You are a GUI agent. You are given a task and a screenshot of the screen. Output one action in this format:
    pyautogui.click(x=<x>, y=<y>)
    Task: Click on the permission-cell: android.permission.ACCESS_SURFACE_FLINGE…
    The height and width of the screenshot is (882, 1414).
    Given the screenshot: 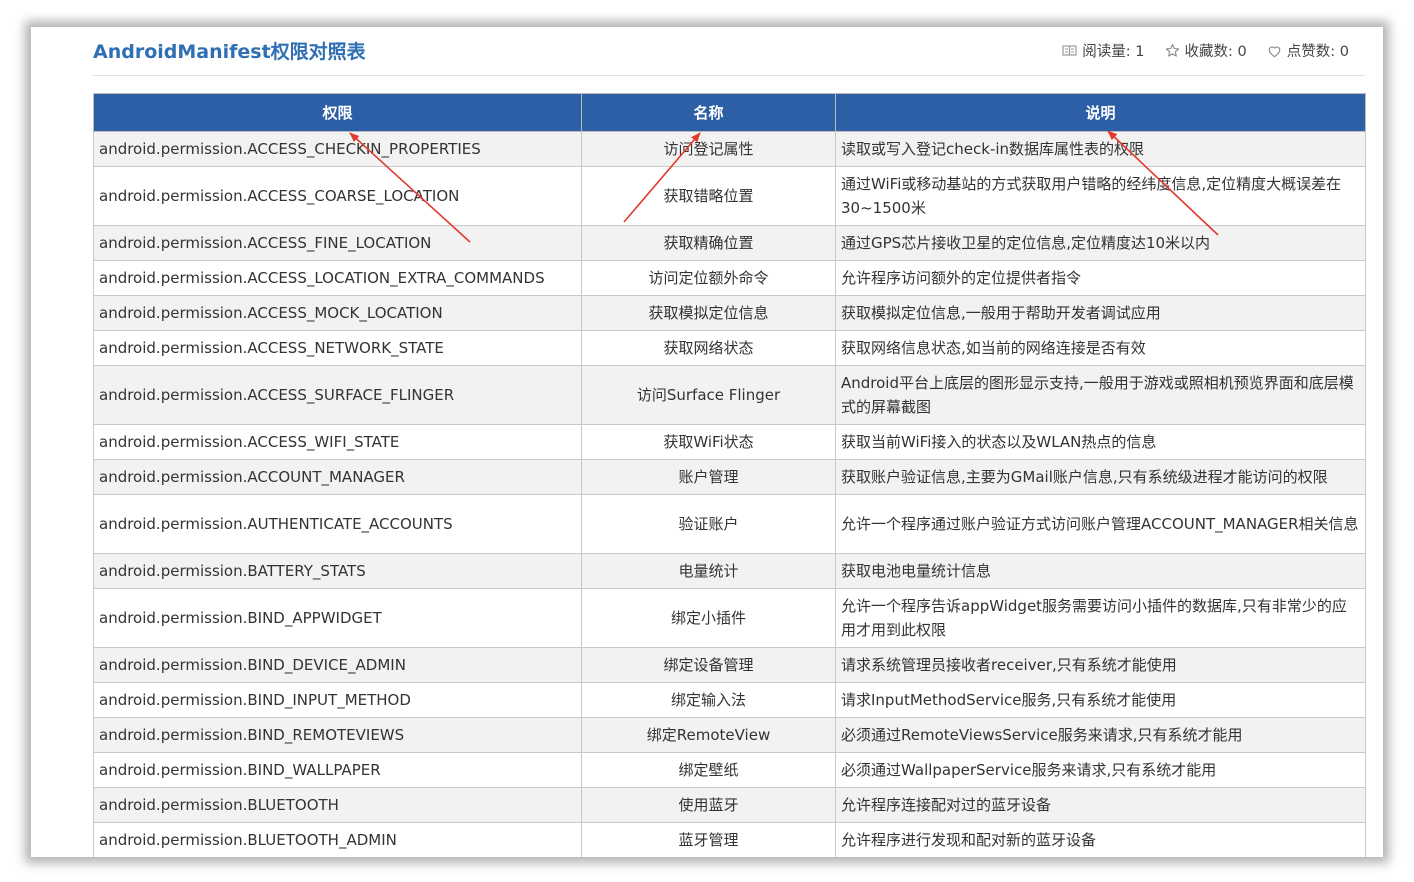 What is the action you would take?
    pyautogui.click(x=337, y=395)
    